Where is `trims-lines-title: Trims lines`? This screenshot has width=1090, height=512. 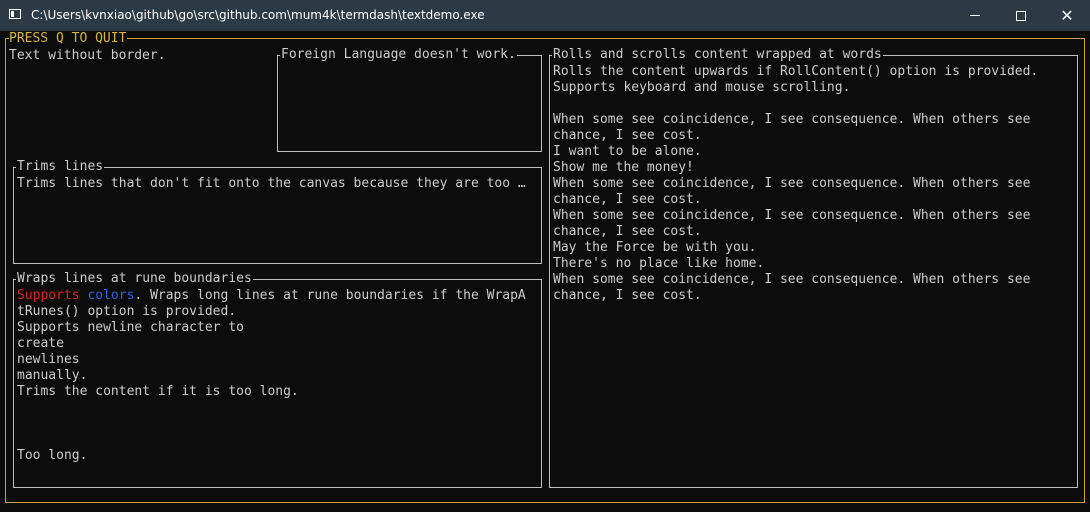
trims-lines-title: Trims lines is located at coordinates (60, 167).